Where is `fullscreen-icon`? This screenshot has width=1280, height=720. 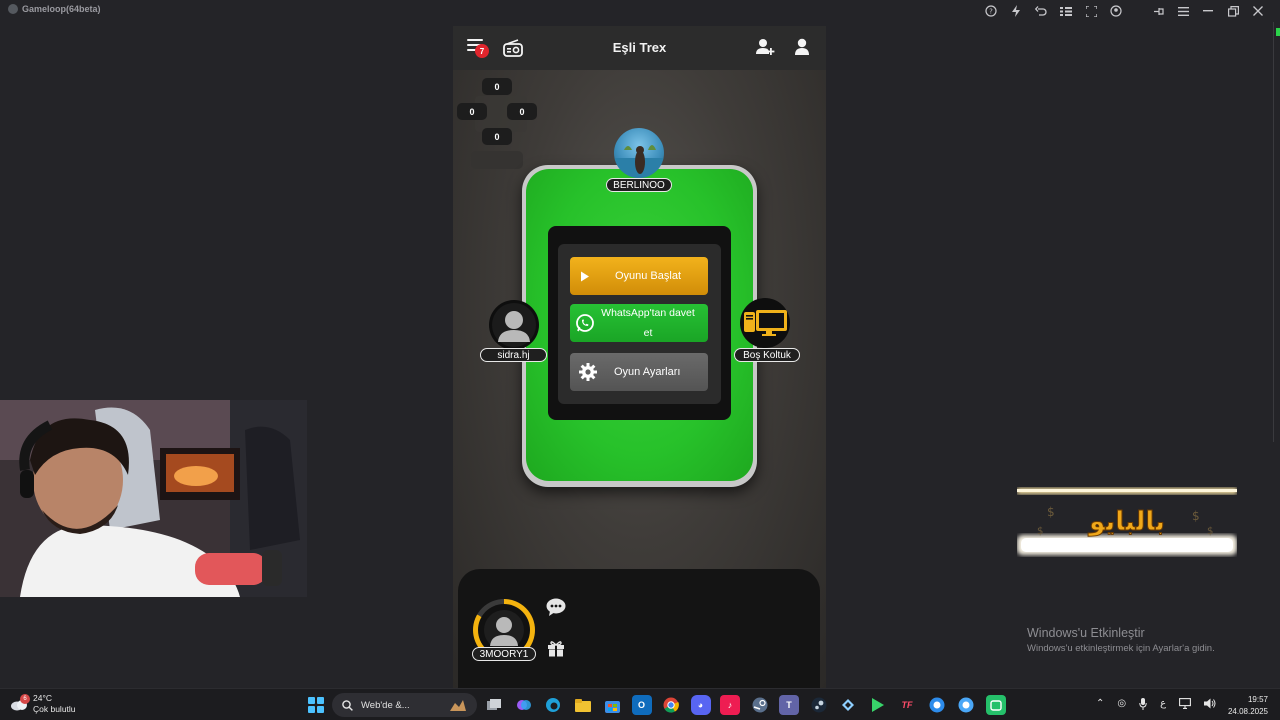 fullscreen-icon is located at coordinates (1091, 11).